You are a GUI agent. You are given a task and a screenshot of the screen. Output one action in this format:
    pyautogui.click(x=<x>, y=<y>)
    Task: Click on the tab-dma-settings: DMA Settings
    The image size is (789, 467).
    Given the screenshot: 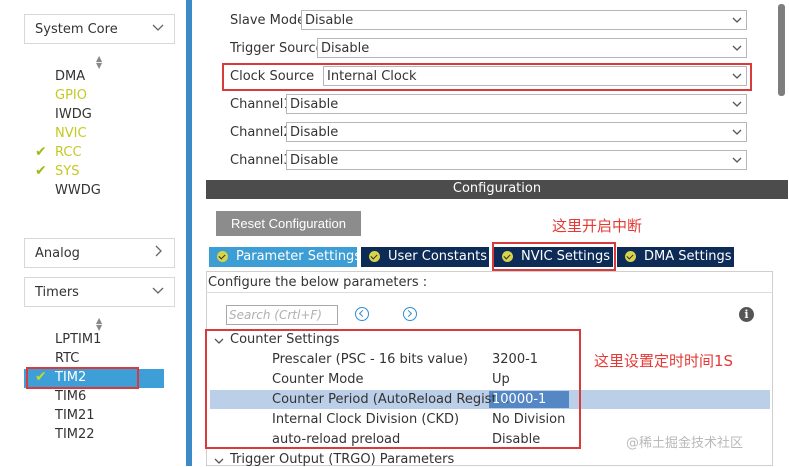 What is the action you would take?
    pyautogui.click(x=675, y=257)
    